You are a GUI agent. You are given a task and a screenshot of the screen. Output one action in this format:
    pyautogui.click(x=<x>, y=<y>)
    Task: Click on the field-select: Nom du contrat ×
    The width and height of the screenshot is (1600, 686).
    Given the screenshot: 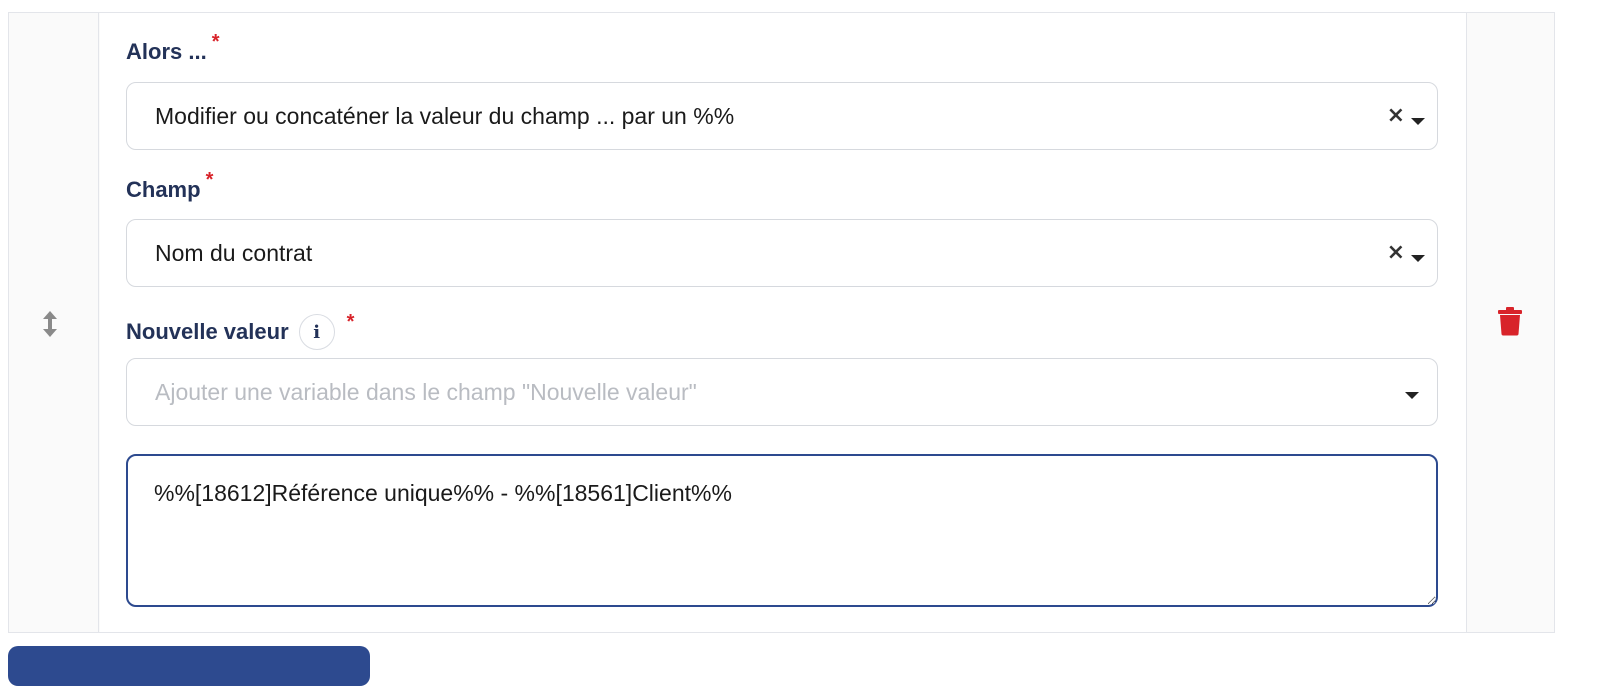 What is the action you would take?
    pyautogui.click(x=782, y=253)
    